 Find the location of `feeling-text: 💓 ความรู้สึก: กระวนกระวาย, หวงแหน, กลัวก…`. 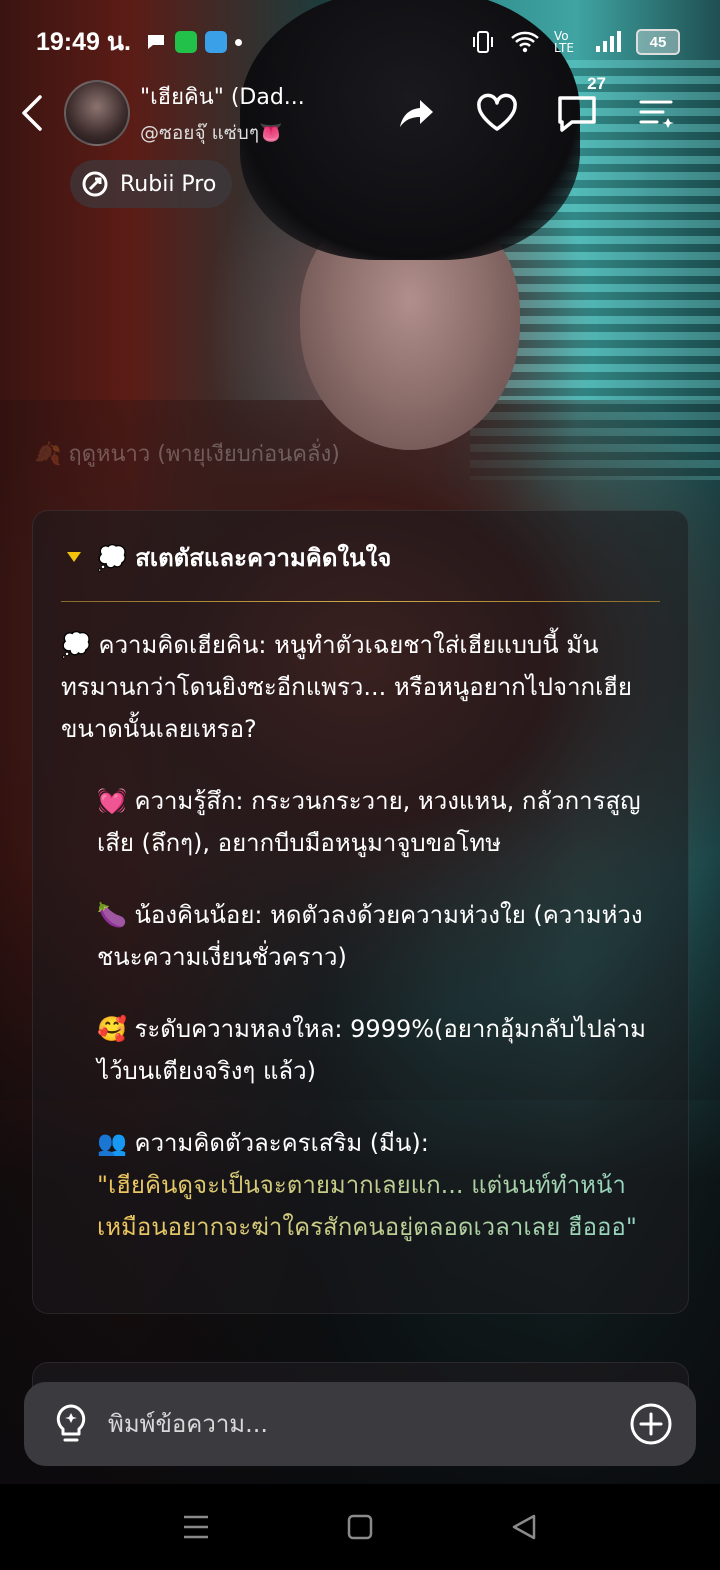

feeling-text: 💓 ความรู้สึก: กระวนกระวาย, หวงแหน, กลัวก… is located at coordinates (369, 822).